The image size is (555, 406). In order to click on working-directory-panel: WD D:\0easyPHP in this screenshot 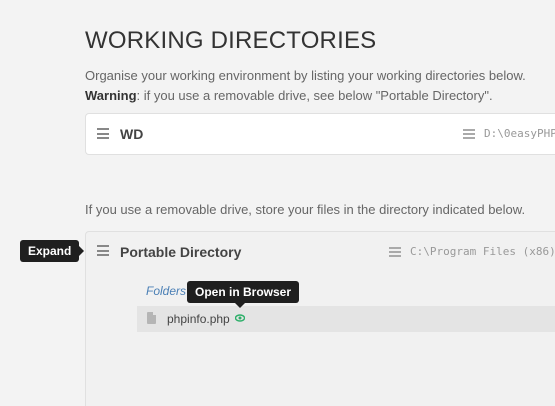, I will do `click(320, 134)`.